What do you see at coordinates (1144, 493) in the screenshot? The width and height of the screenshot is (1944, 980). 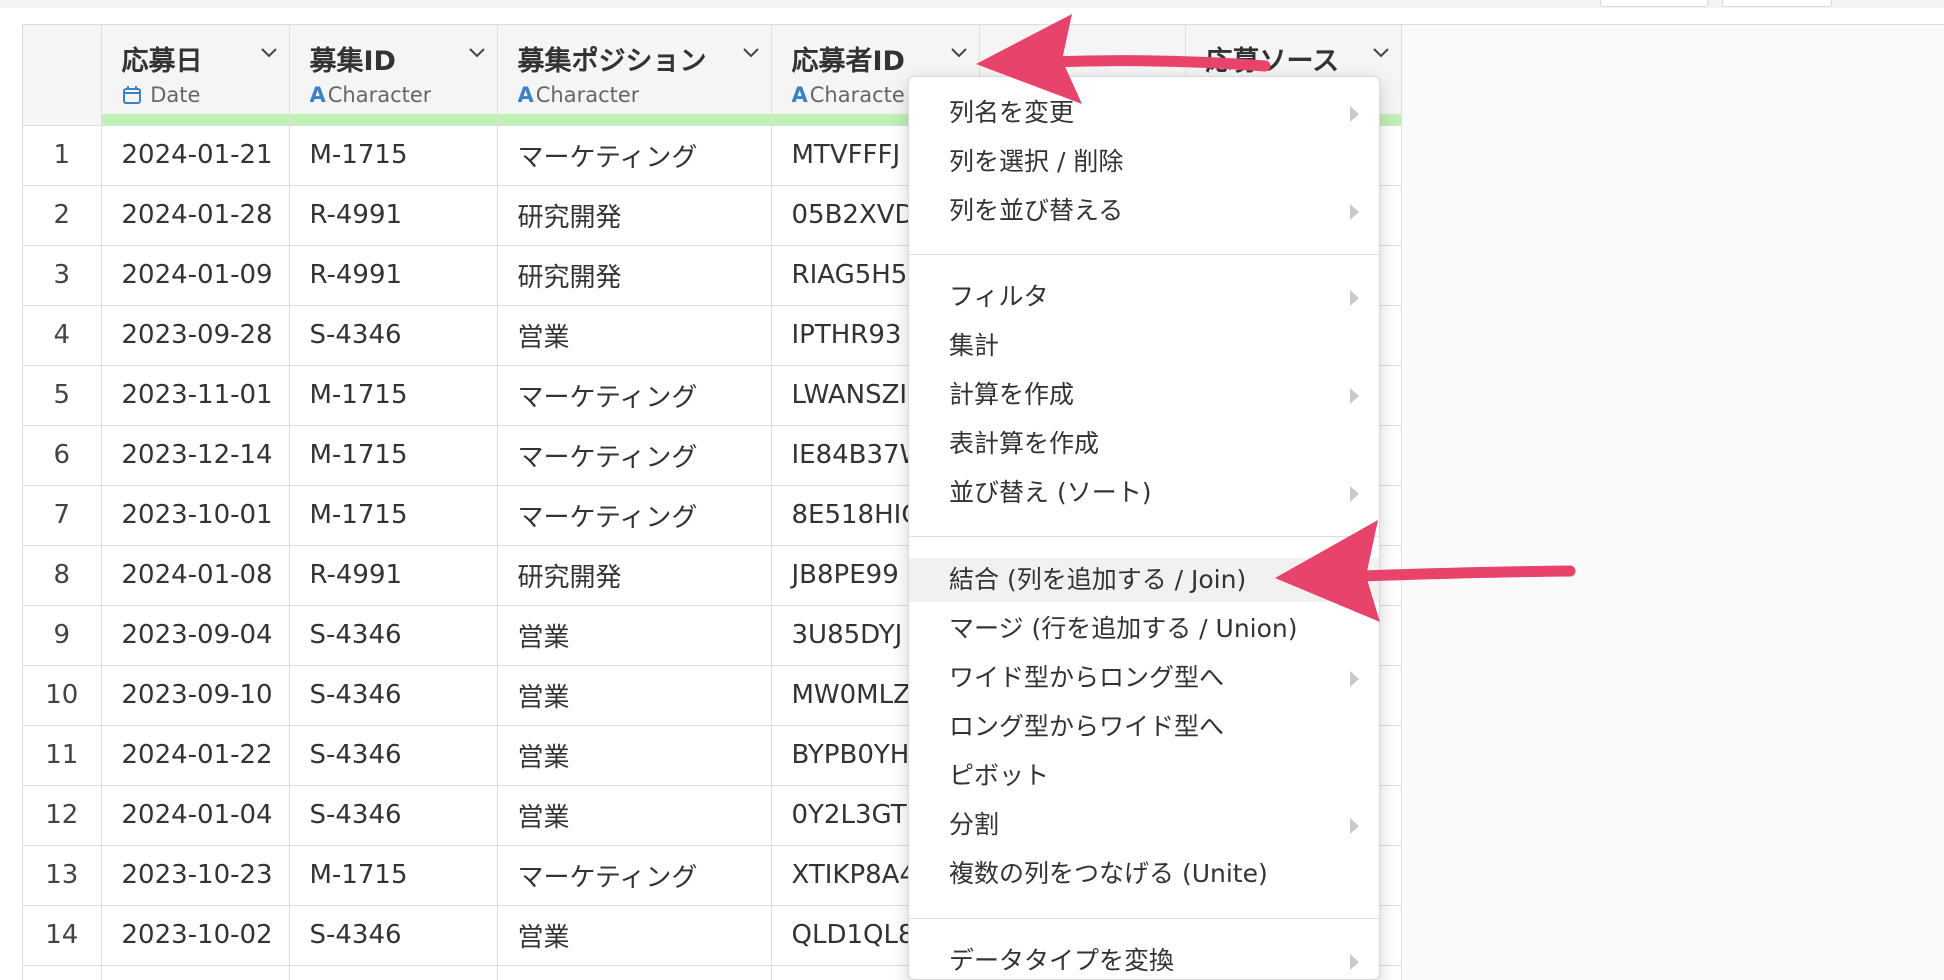 I see `menu-item-sort: 並び替え (ソート)` at bounding box center [1144, 493].